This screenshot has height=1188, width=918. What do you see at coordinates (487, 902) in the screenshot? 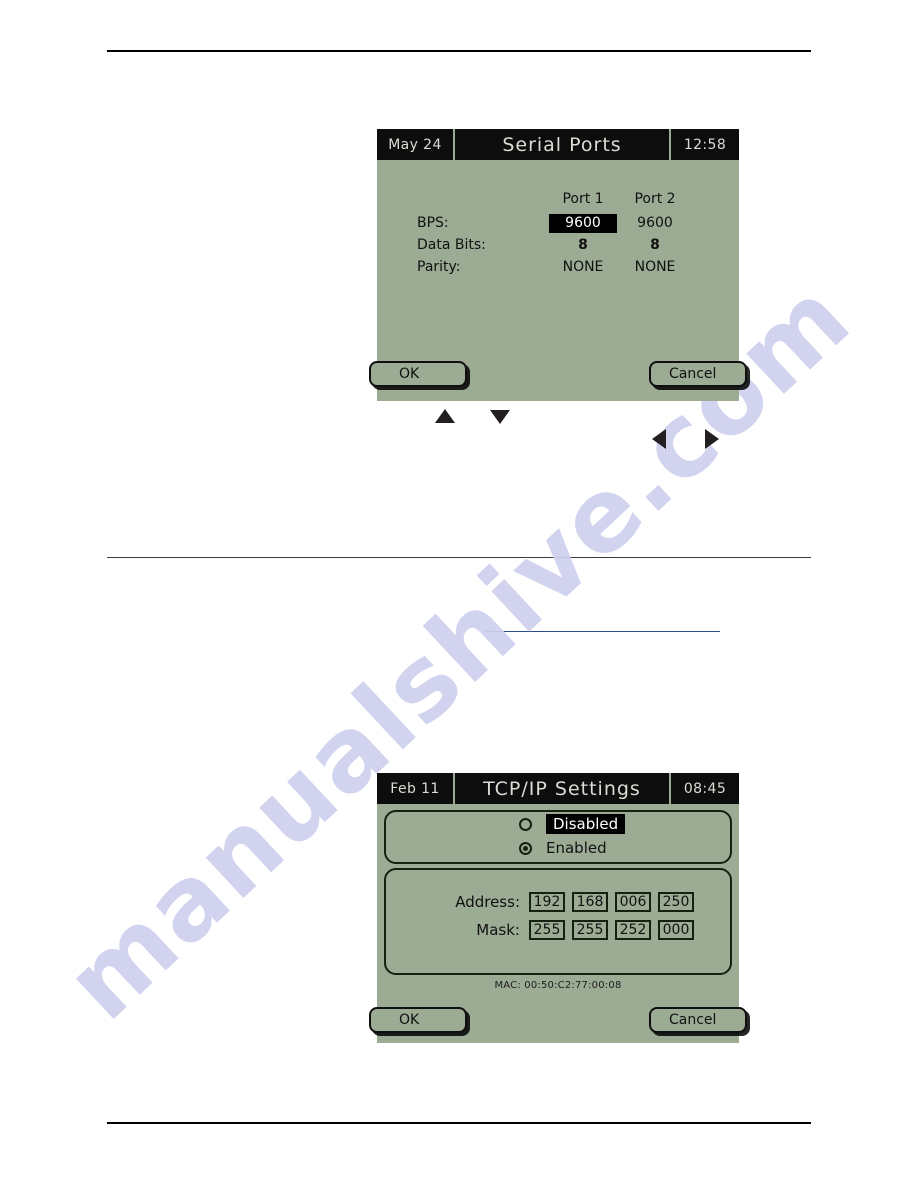
I see `address-label: Address:` at bounding box center [487, 902].